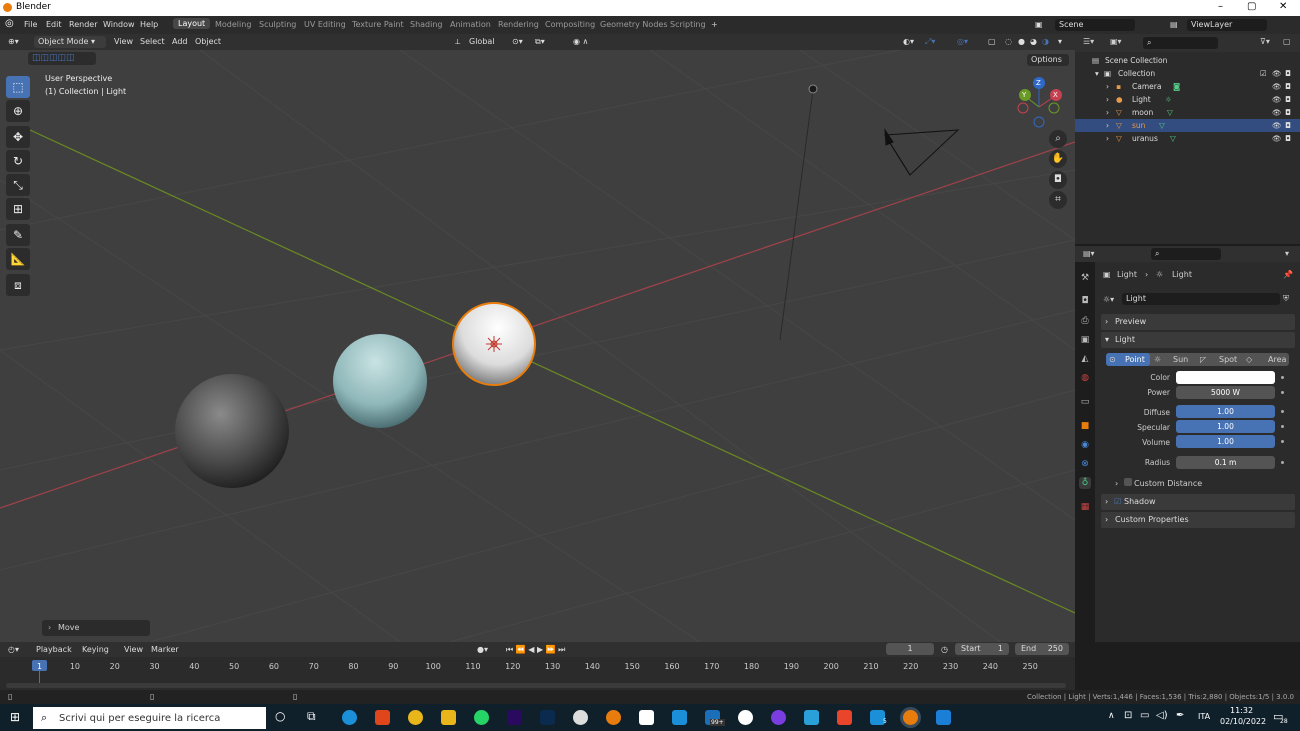 This screenshot has width=1300, height=731. I want to click on edge-icon, so click(349, 717).